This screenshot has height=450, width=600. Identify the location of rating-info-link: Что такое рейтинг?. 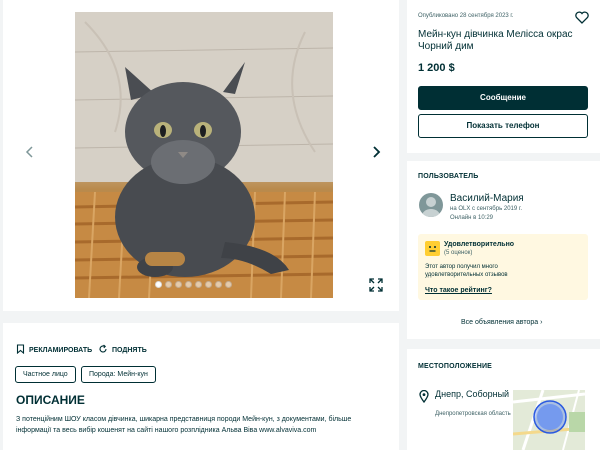
(458, 290).